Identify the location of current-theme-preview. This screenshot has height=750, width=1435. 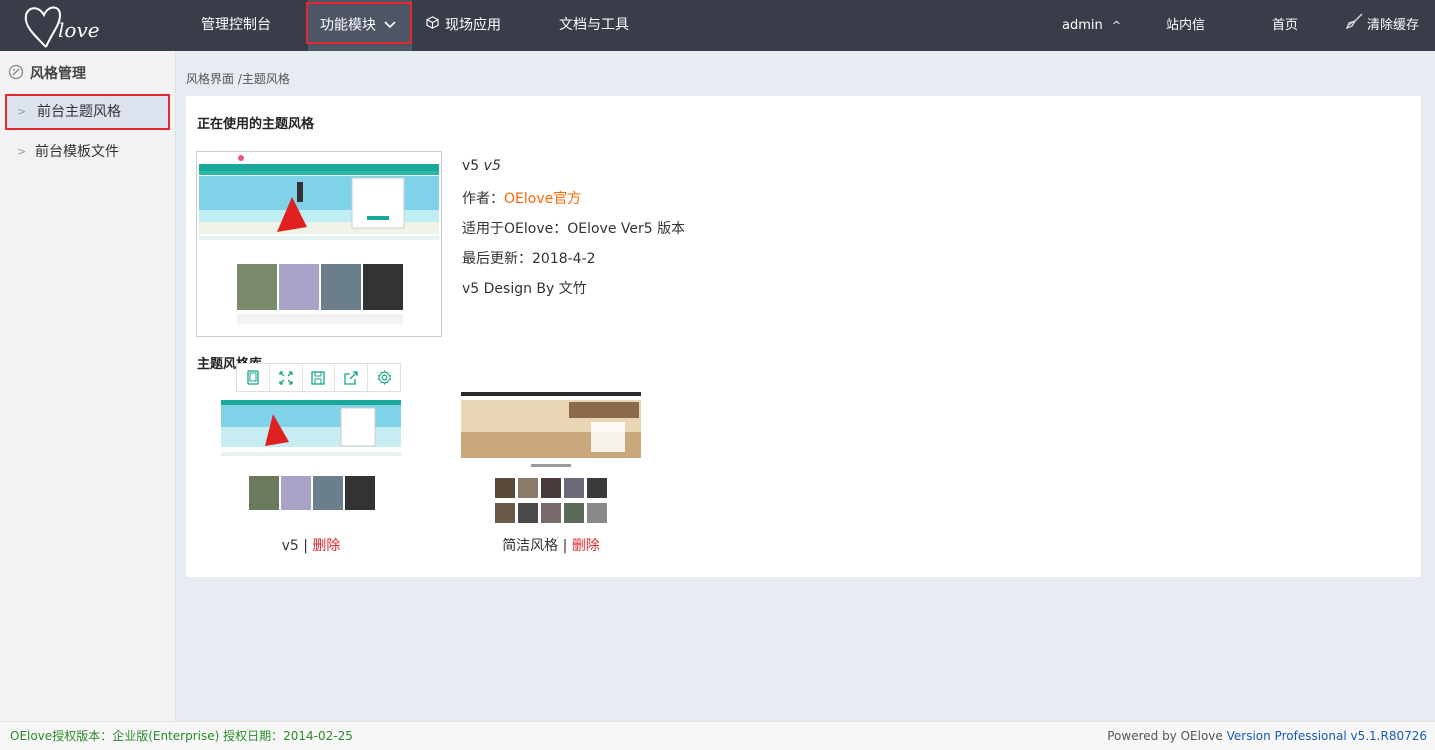
(319, 244).